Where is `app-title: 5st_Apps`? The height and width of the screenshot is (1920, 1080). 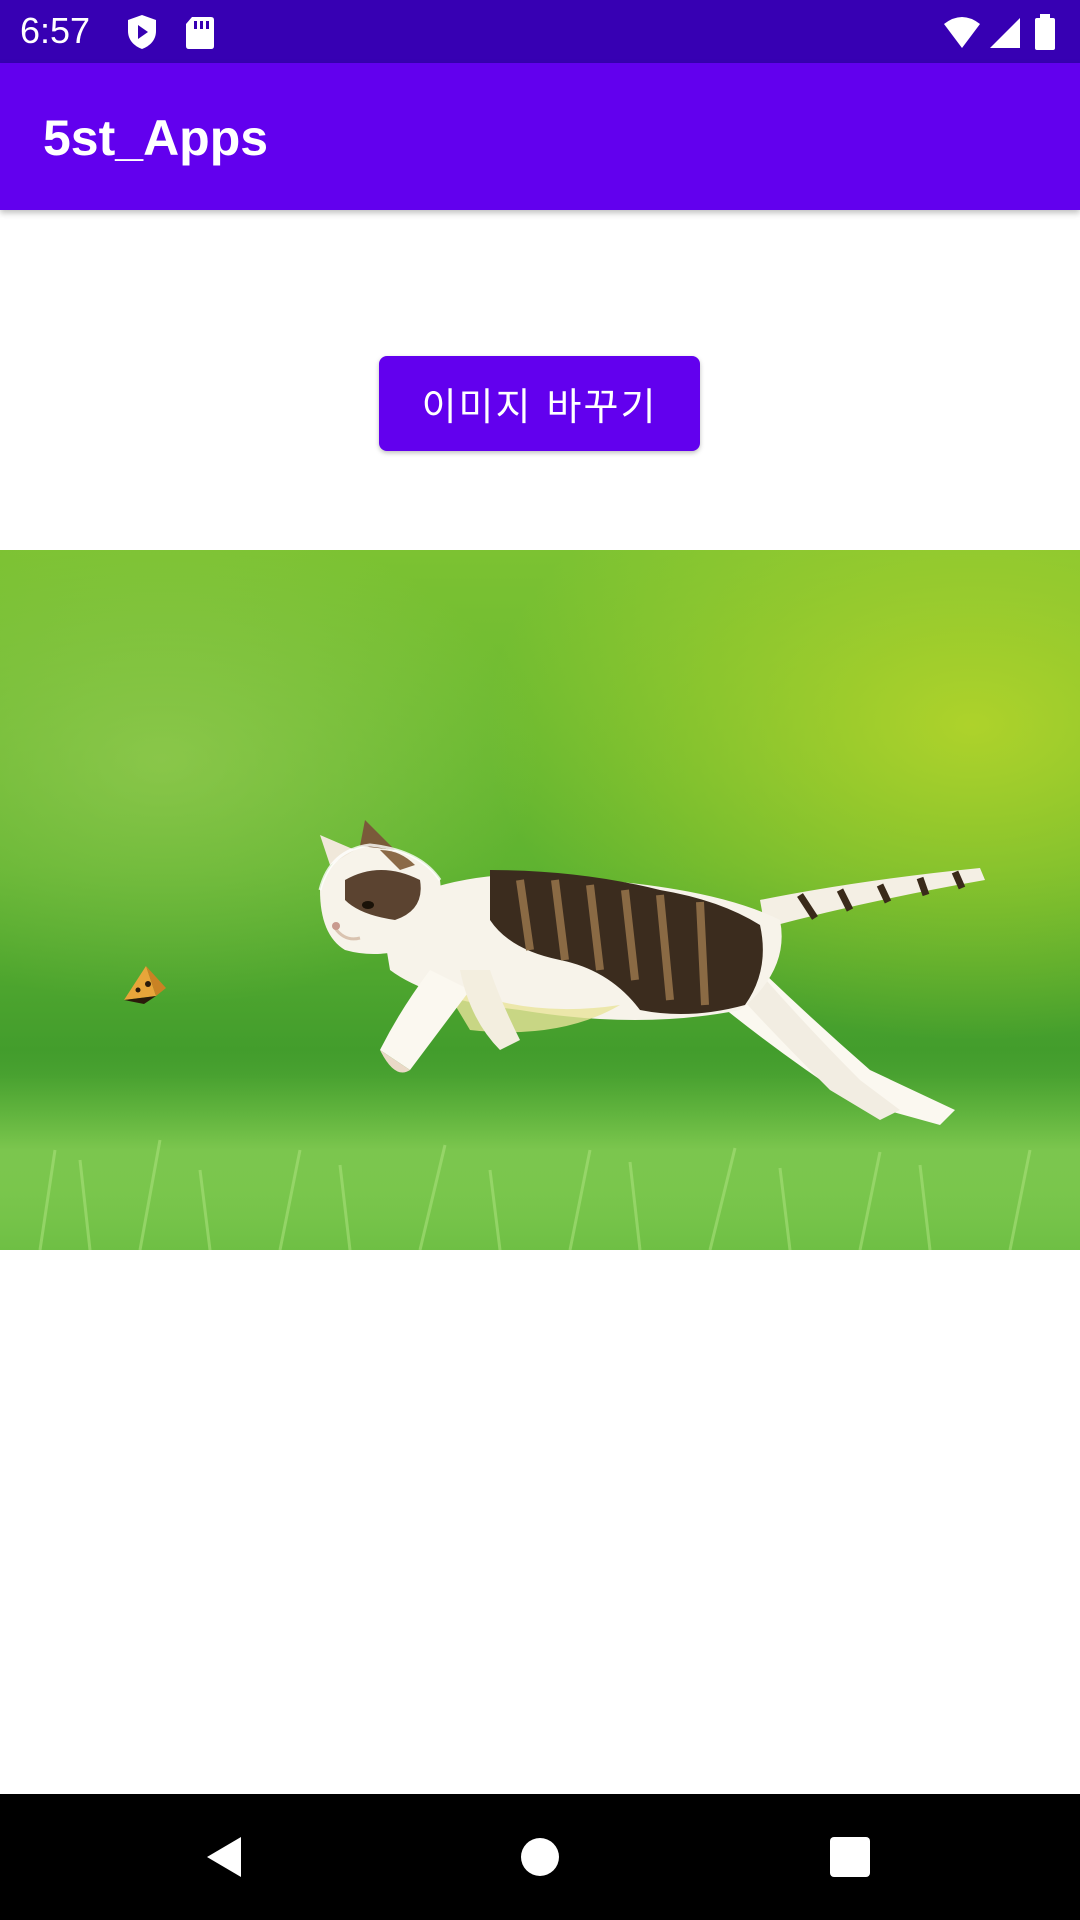 app-title: 5st_Apps is located at coordinates (156, 138).